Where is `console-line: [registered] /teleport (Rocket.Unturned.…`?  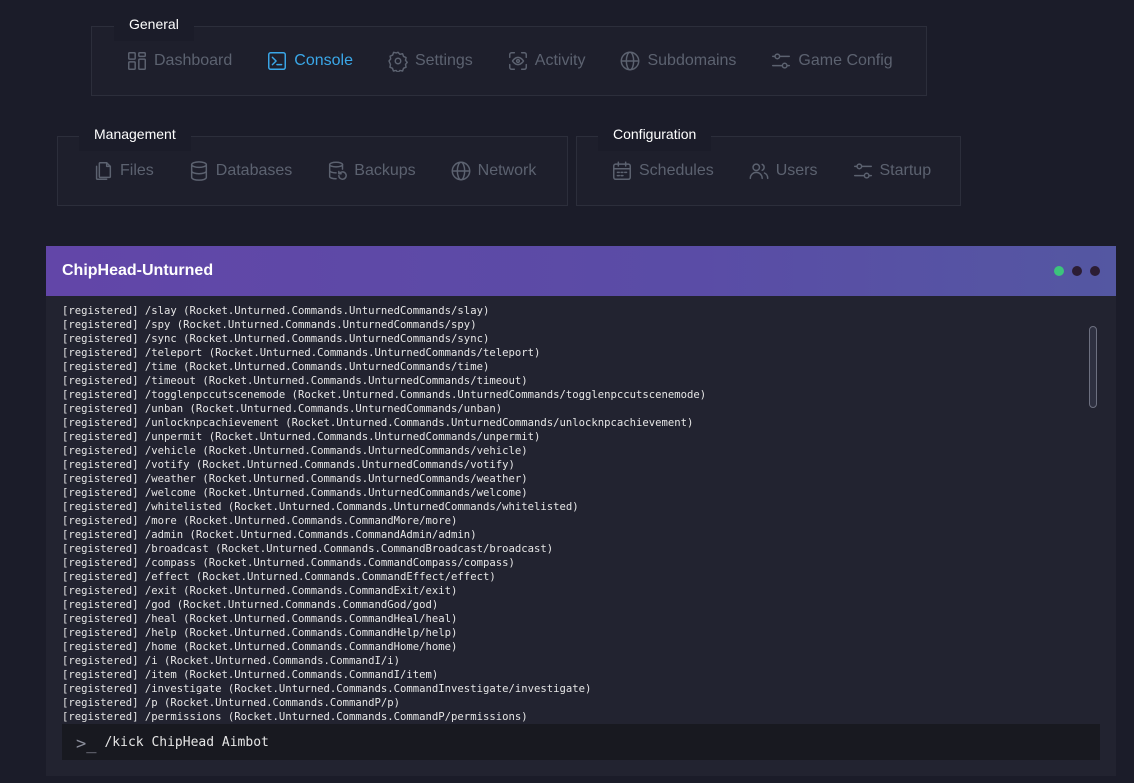 console-line: [registered] /teleport (Rocket.Unturned.… is located at coordinates (301, 353).